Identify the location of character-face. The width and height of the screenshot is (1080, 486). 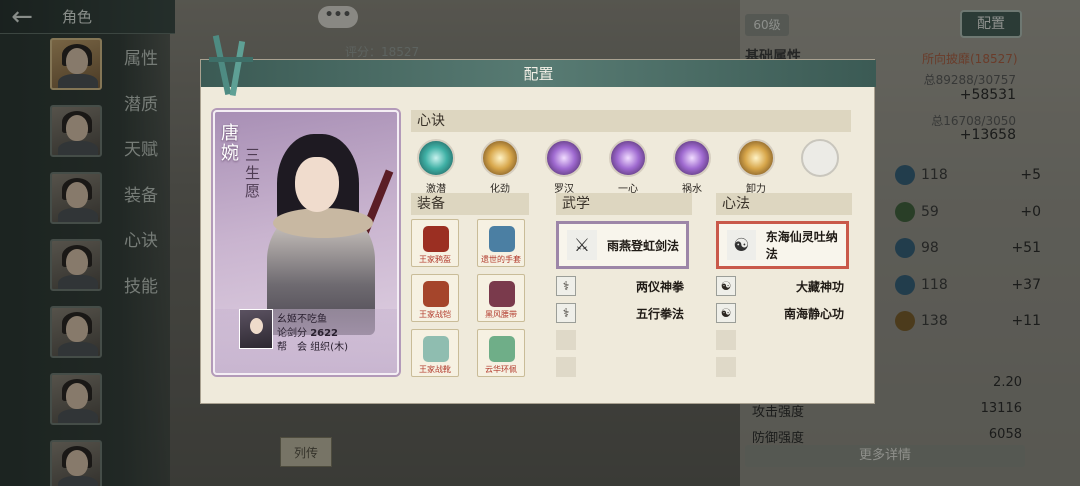
(317, 184).